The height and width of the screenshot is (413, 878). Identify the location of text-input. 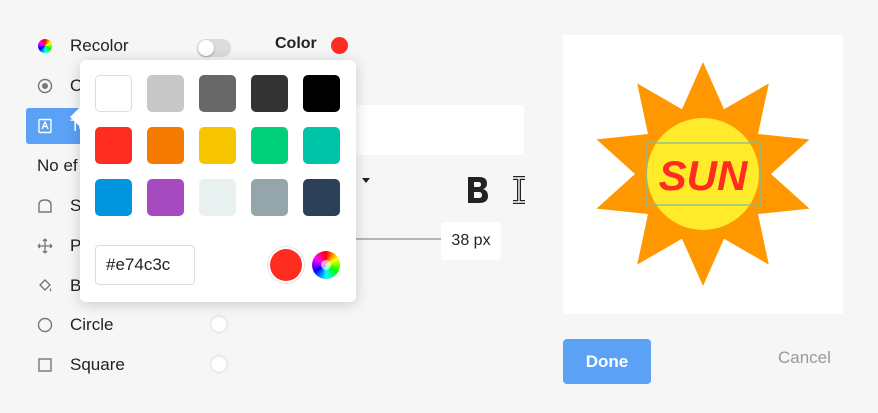
(439, 130).